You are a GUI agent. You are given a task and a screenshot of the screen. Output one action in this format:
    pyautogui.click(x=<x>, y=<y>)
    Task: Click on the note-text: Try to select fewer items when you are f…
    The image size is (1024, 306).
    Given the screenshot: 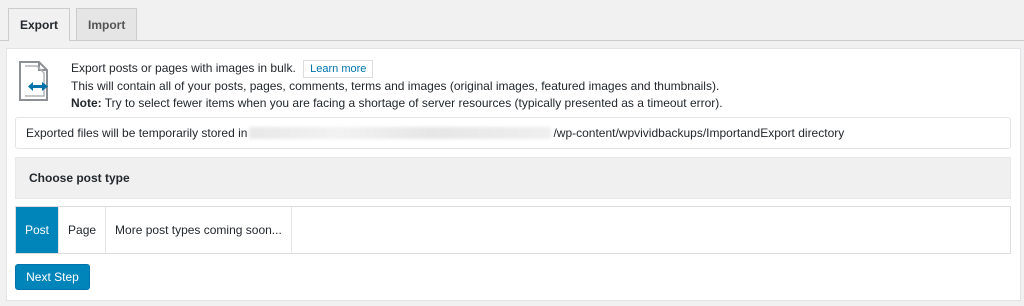 What is the action you would take?
    pyautogui.click(x=412, y=103)
    